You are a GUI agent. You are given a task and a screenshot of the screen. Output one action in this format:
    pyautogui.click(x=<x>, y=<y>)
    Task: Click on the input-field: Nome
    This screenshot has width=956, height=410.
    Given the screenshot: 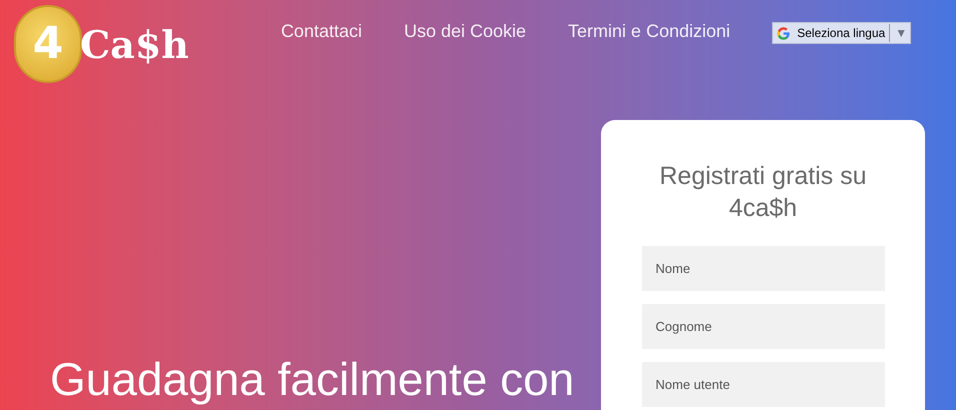 What is the action you would take?
    pyautogui.click(x=763, y=268)
    